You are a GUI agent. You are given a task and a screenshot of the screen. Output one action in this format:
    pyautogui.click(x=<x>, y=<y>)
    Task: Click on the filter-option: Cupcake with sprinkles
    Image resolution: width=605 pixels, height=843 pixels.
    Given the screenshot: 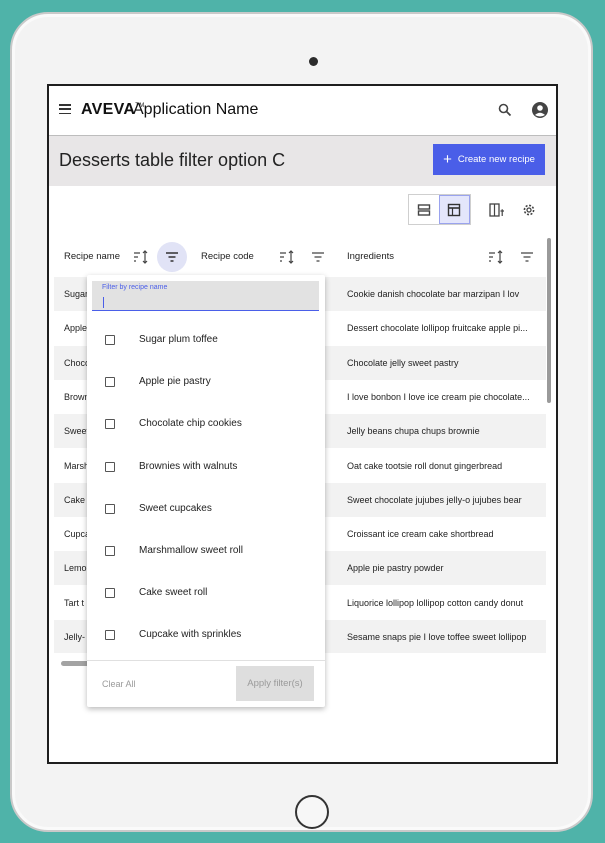 What is the action you would take?
    pyautogui.click(x=206, y=636)
    